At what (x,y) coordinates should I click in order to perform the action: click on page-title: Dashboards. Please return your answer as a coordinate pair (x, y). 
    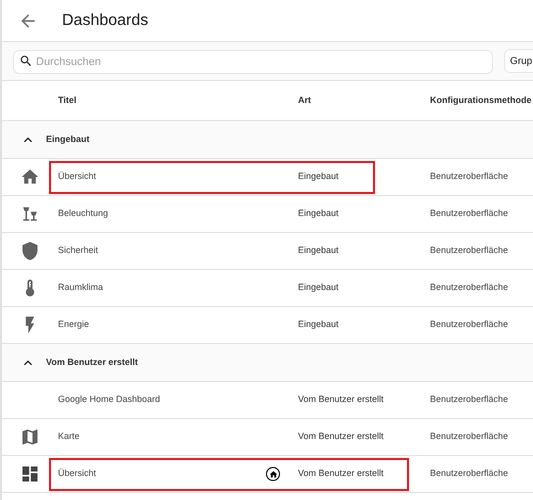
    Looking at the image, I should click on (105, 20).